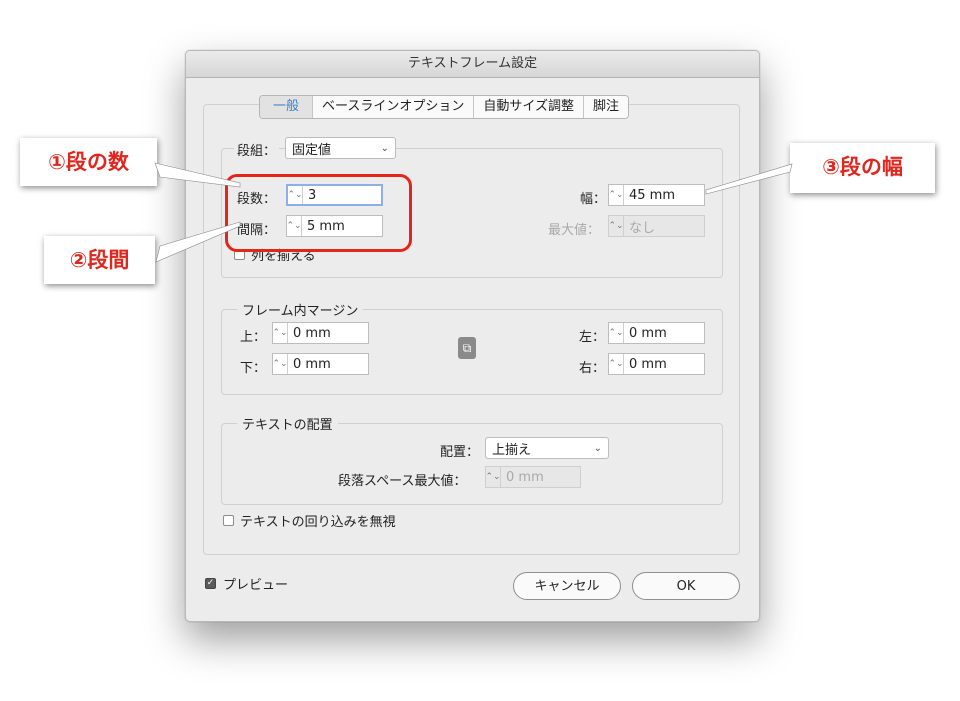  What do you see at coordinates (473, 212) in the screenshot?
I see `callout-leaders` at bounding box center [473, 212].